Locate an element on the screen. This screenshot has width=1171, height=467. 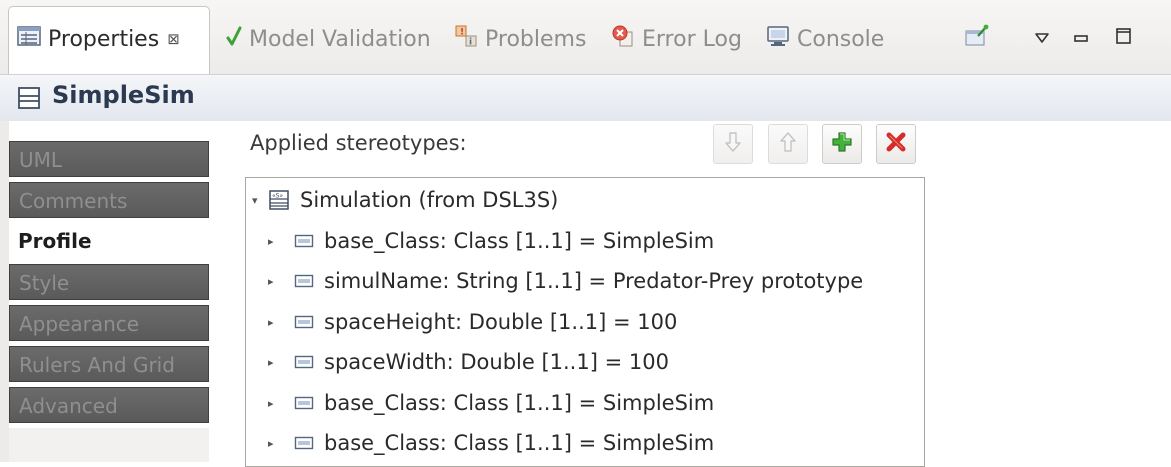
tree-row-property: ▸ spaceWidth: Double [1..1] = 100 is located at coordinates (468, 362).